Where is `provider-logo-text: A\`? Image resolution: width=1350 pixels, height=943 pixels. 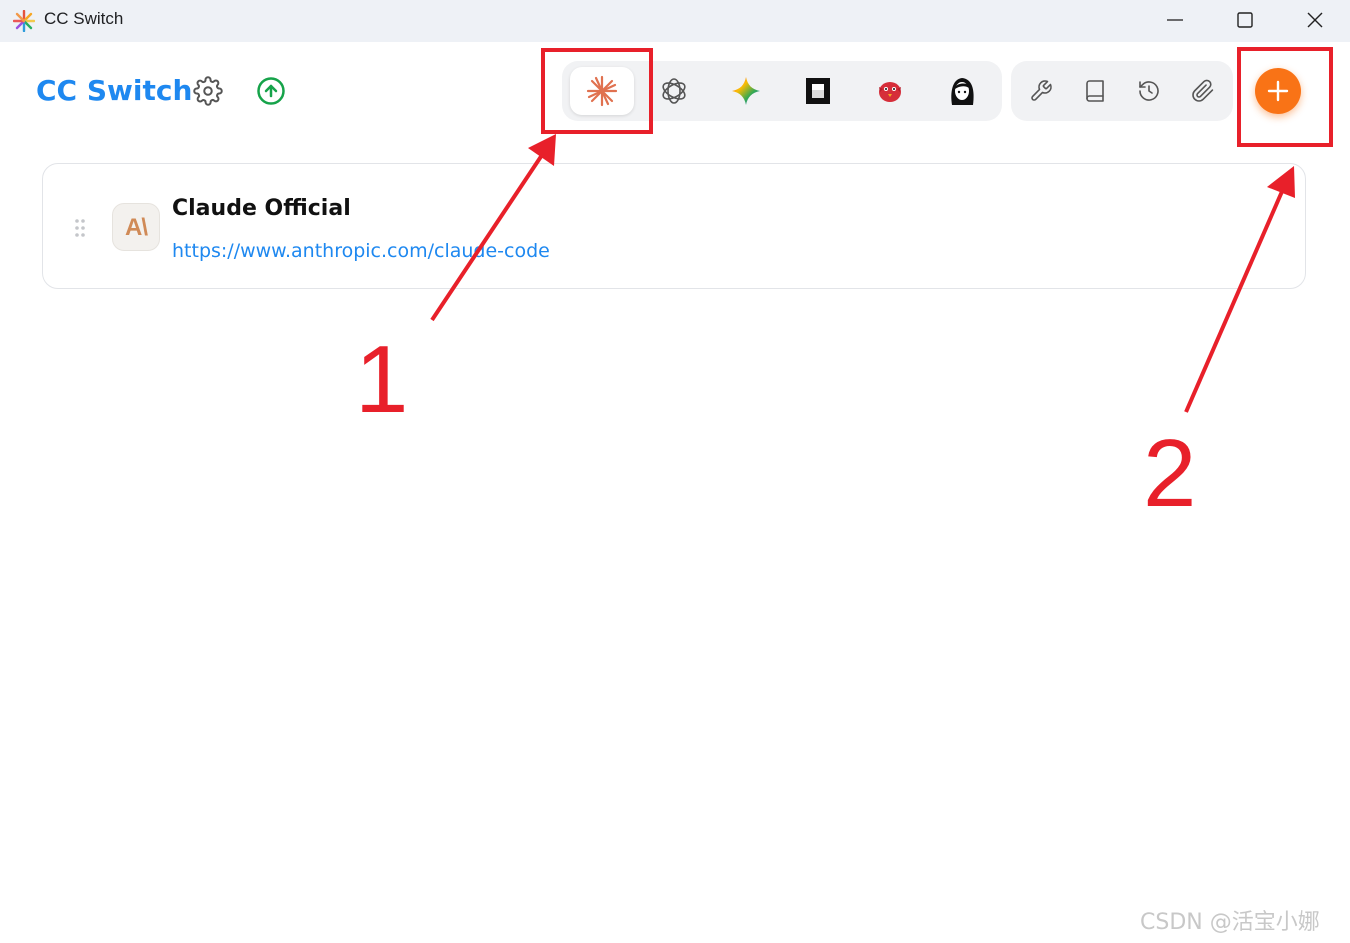 provider-logo-text: A\ is located at coordinates (136, 227).